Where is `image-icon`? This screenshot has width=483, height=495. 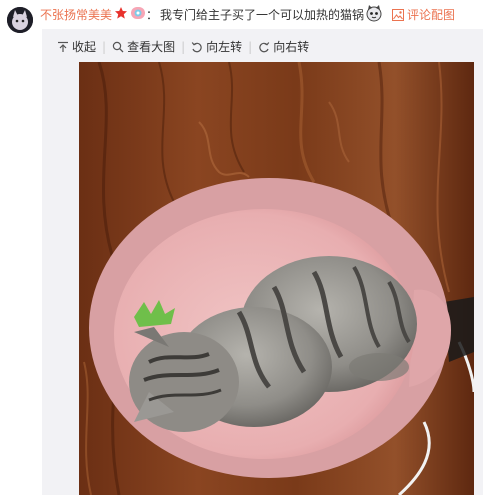
image-icon is located at coordinates (397, 15).